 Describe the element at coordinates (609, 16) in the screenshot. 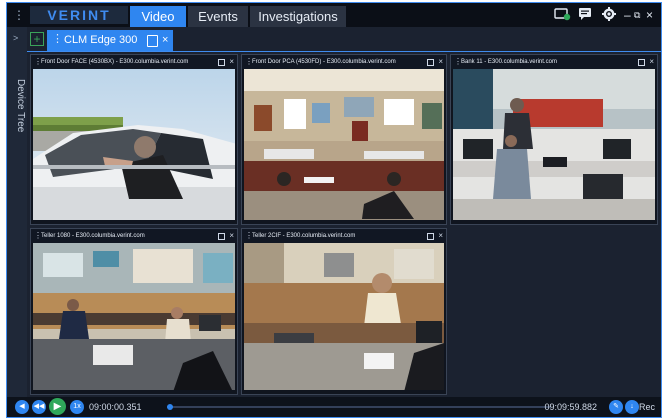

I see `gear-icon` at that location.